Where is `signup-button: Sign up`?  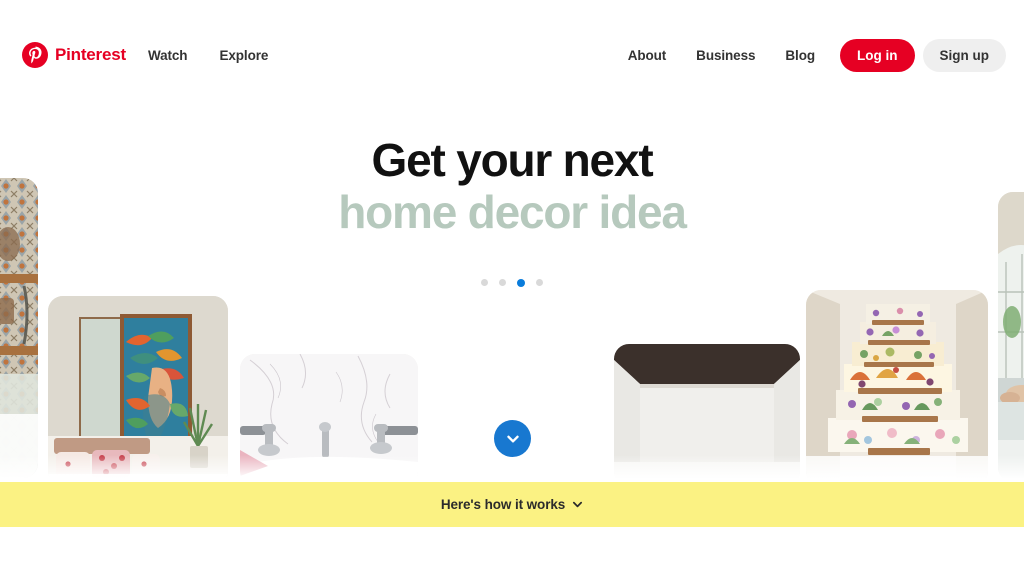
signup-button: Sign up is located at coordinates (964, 55).